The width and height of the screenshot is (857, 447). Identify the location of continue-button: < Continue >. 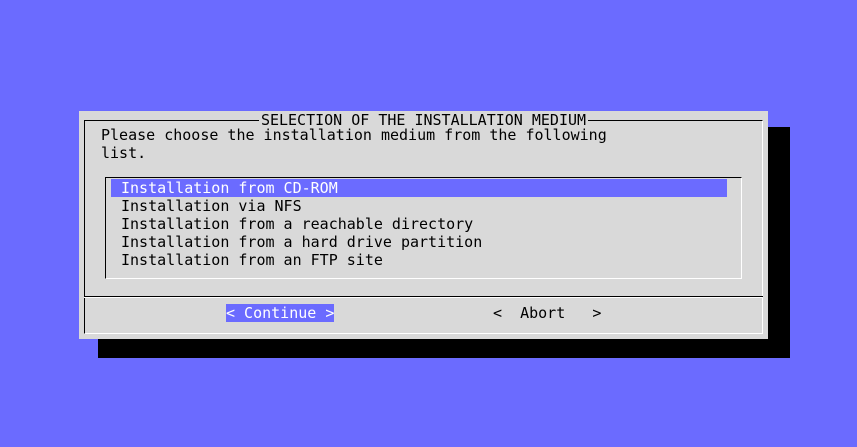
(280, 313).